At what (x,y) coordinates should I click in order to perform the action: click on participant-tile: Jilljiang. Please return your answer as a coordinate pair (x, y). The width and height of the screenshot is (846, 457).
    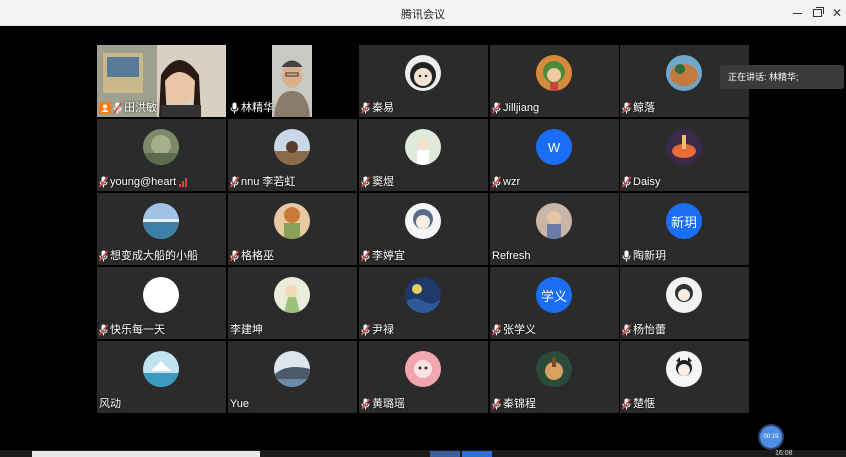
    Looking at the image, I should click on (554, 81).